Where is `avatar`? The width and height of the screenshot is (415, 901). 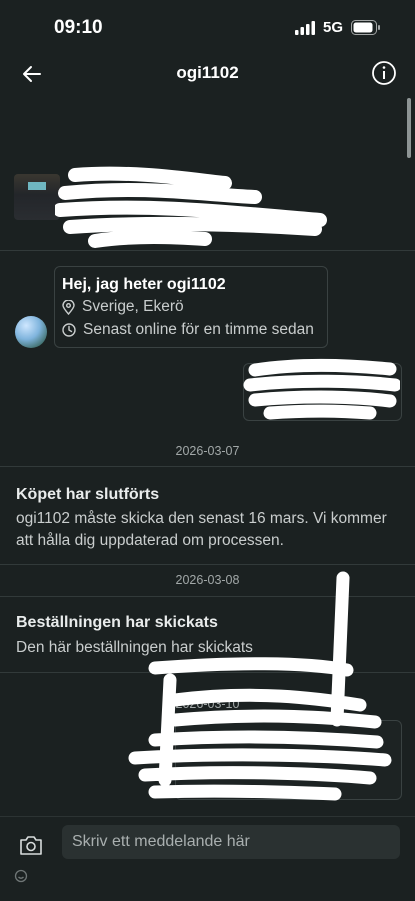 avatar is located at coordinates (31, 332).